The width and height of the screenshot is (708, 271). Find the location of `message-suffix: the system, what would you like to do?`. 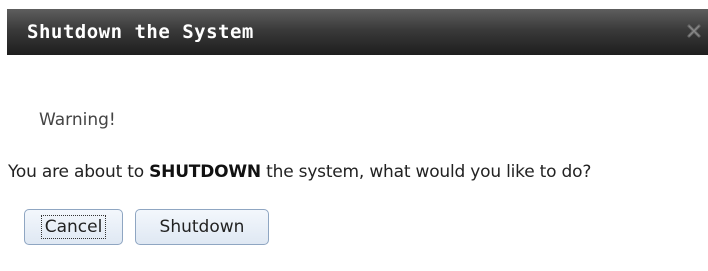

message-suffix: the system, what would you like to do? is located at coordinates (426, 172).